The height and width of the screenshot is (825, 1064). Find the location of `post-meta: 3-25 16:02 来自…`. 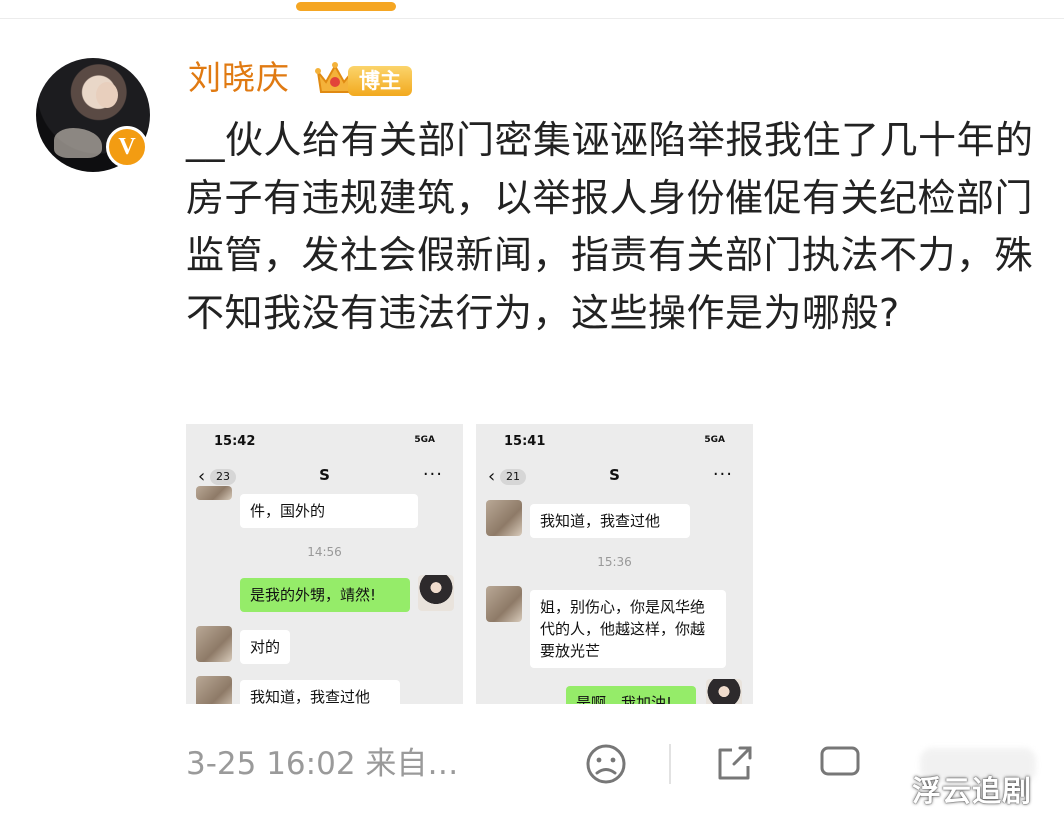

post-meta: 3-25 16:02 来自… is located at coordinates (322, 764).